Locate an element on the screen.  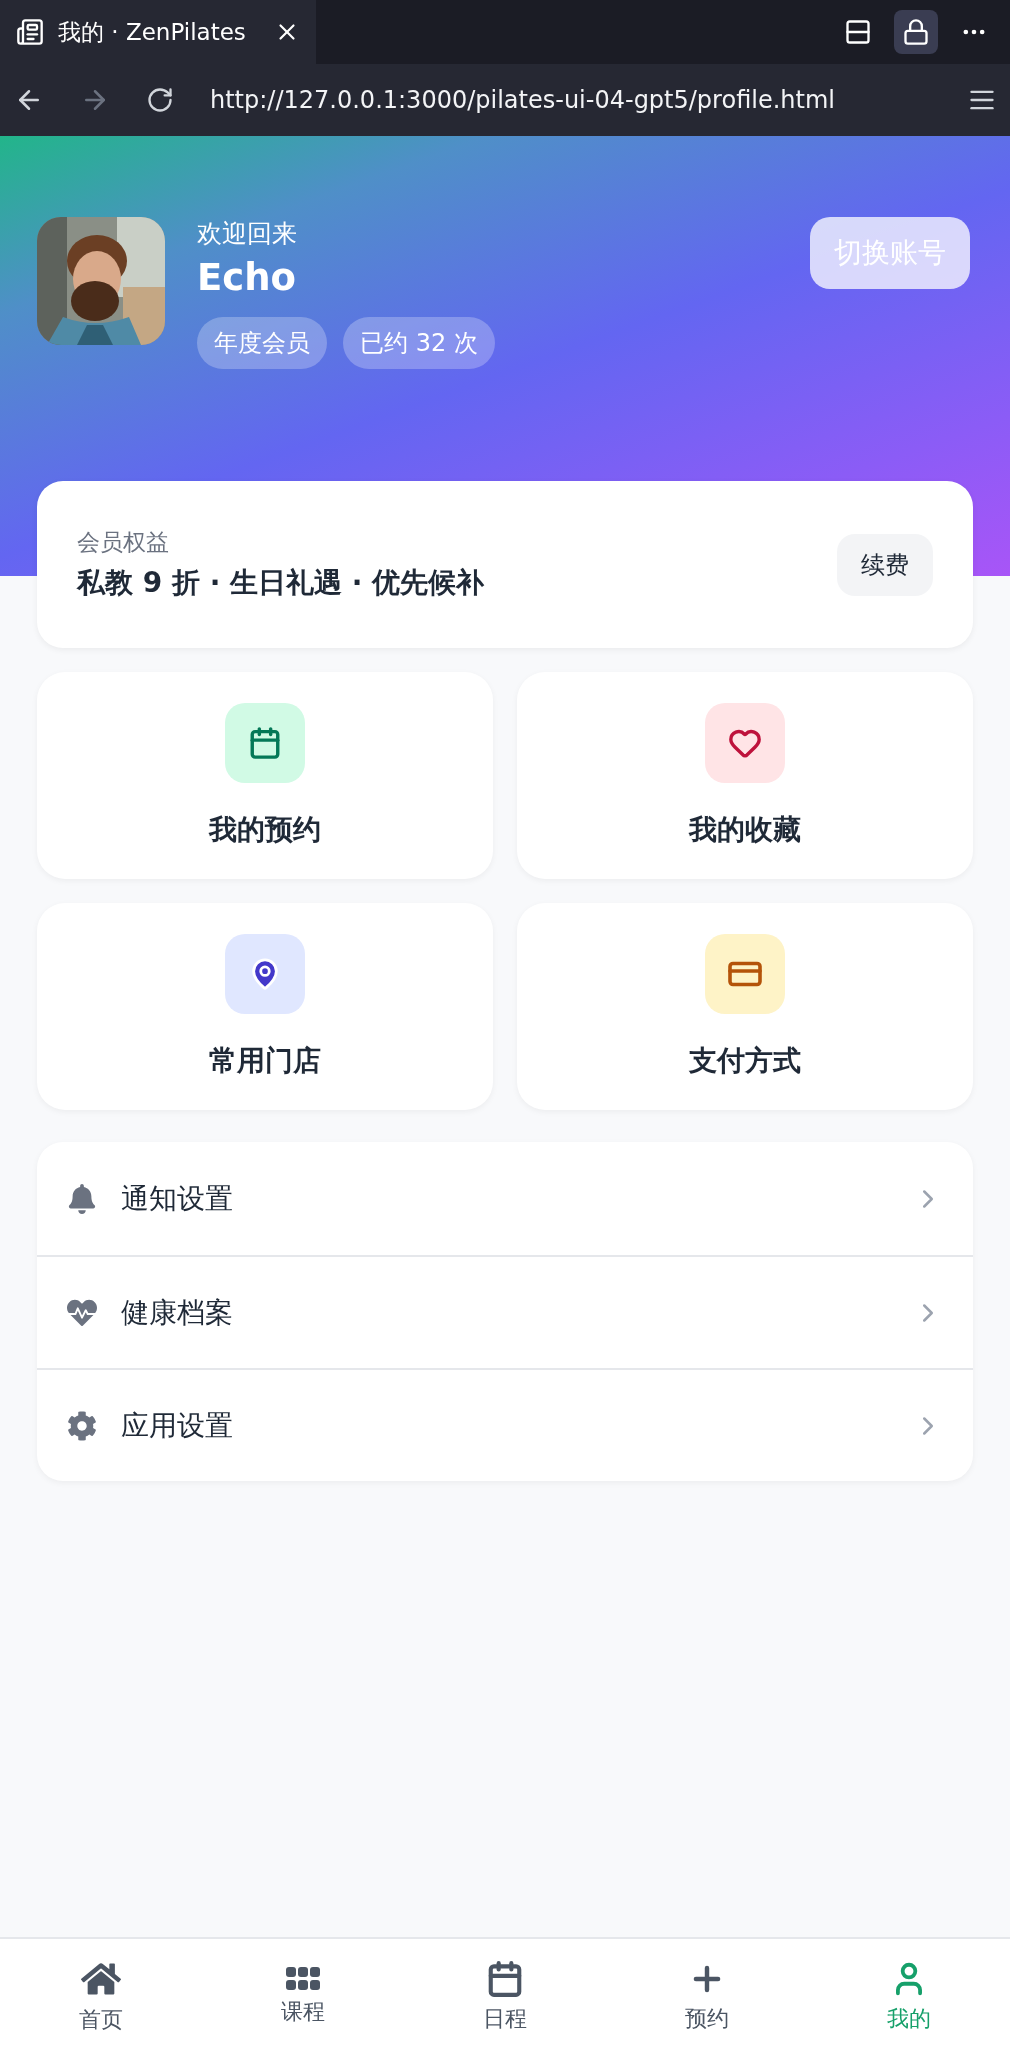
member-badge: 年度会员 is located at coordinates (262, 343).